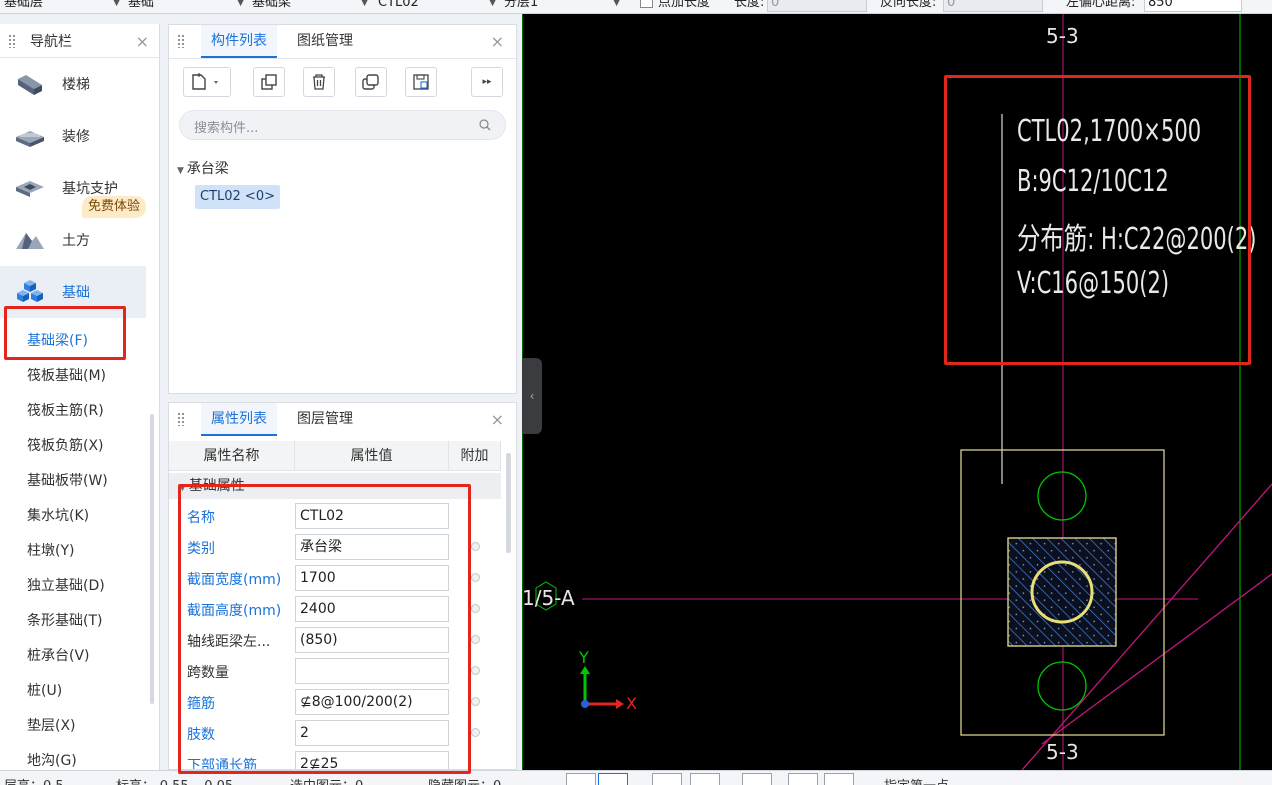 This screenshot has width=1272, height=785. Describe the element at coordinates (57, 340) in the screenshot. I see `nav-item-foundation-beam: 基础梁(F)` at that location.